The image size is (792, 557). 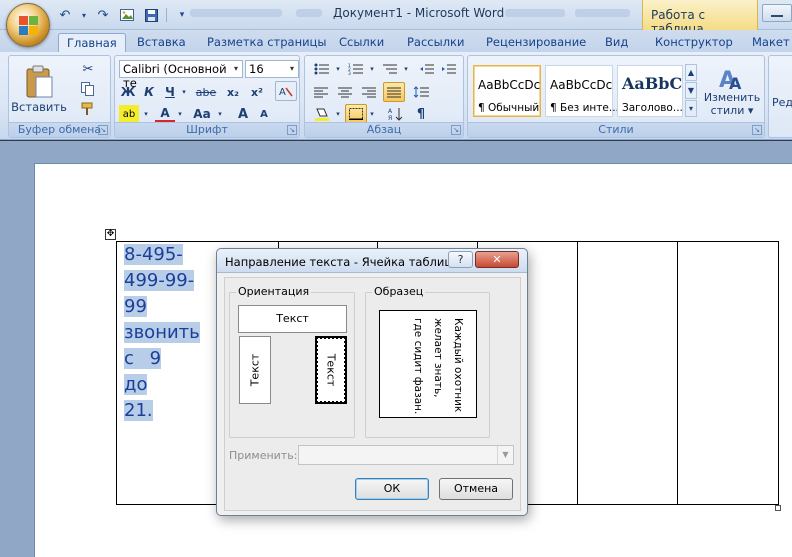 What do you see at coordinates (181, 75) in the screenshot?
I see `font-name-combo: Calibri (Основной те ▾` at bounding box center [181, 75].